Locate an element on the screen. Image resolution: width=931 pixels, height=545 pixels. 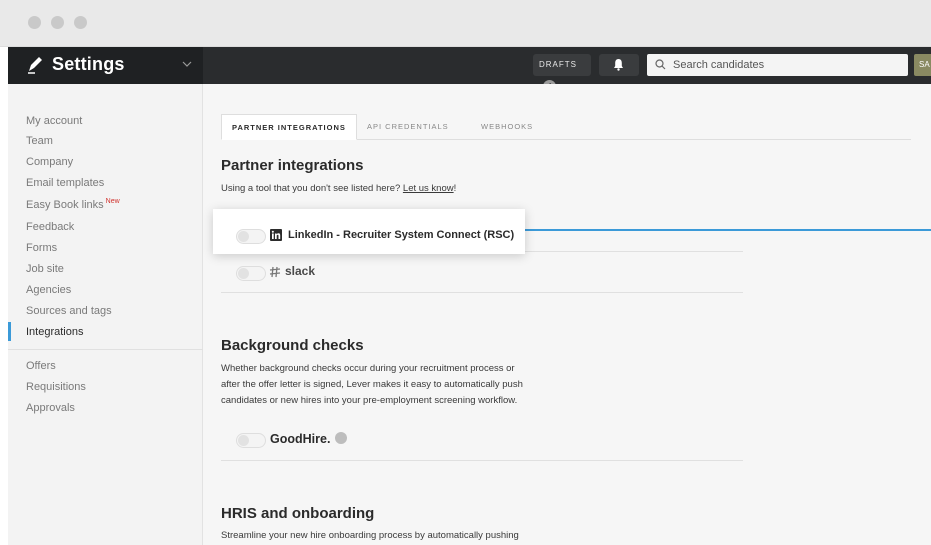
sidebar-item-requisitions: Requisitions is located at coordinates (56, 387).